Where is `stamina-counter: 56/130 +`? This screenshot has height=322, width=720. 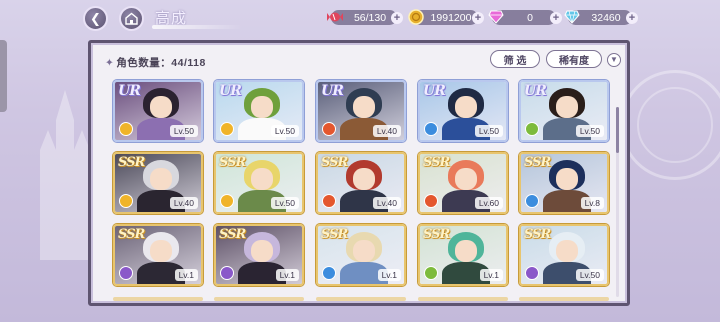
stamina-counter: 56/130 + is located at coordinates (365, 17).